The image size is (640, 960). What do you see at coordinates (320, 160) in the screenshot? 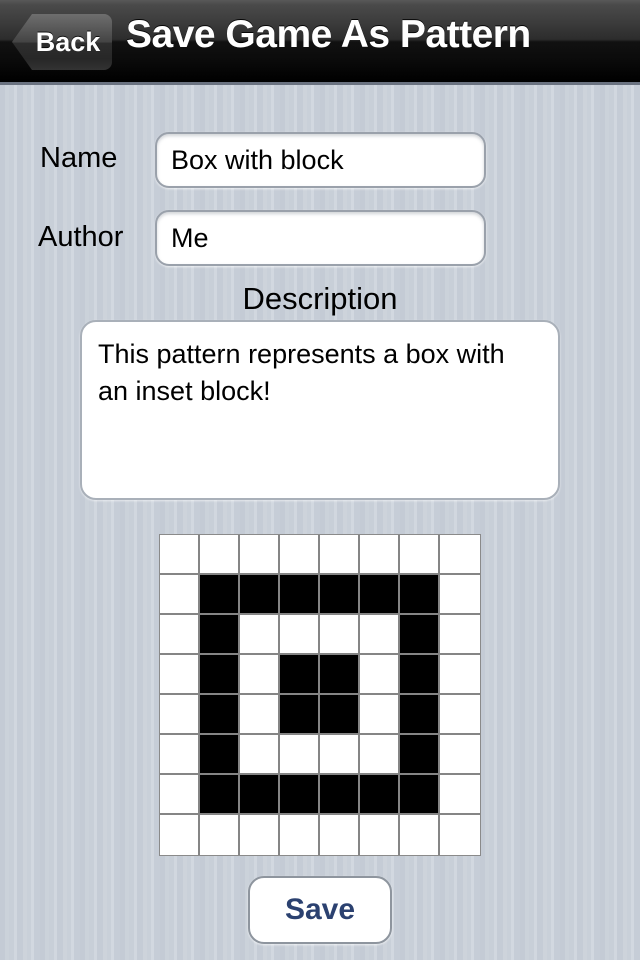
I see `name-input` at bounding box center [320, 160].